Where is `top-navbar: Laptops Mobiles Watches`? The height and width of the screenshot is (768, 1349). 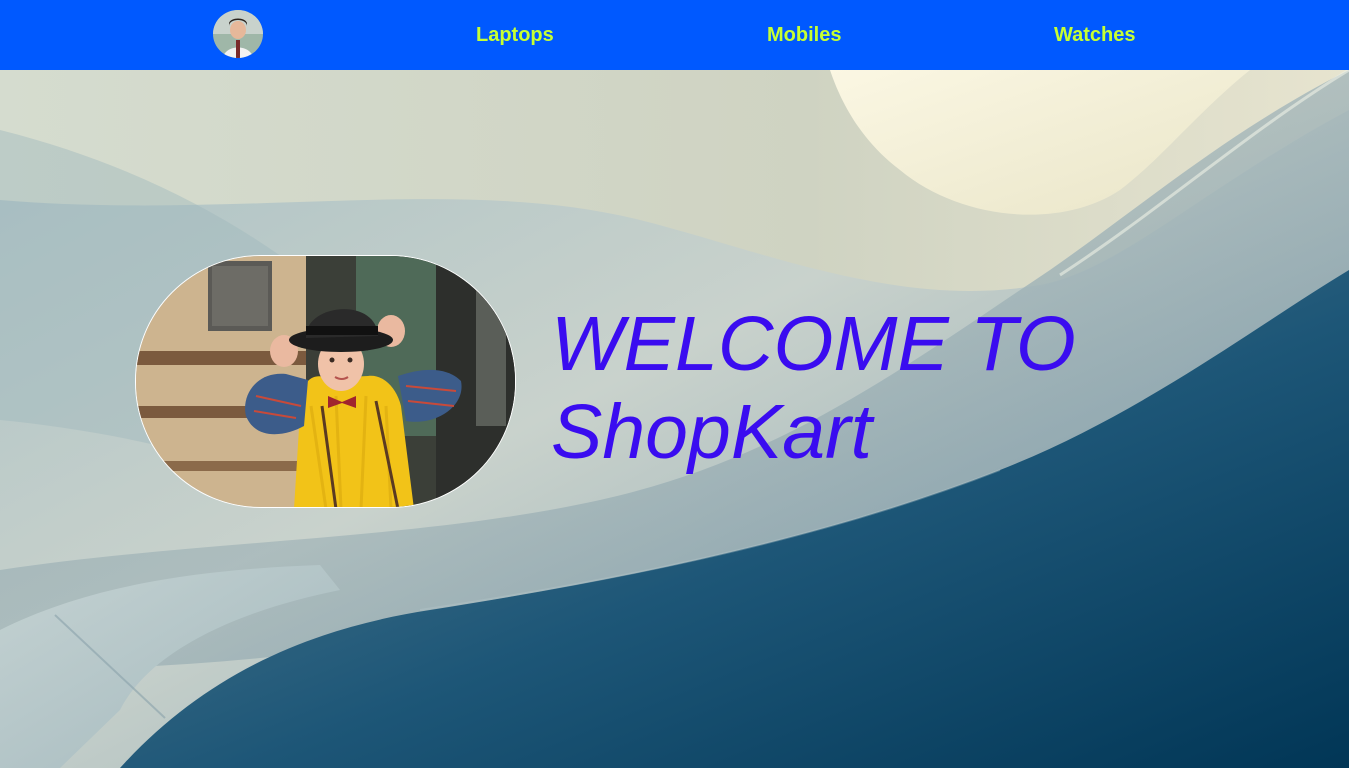
top-navbar: Laptops Mobiles Watches is located at coordinates (674, 35).